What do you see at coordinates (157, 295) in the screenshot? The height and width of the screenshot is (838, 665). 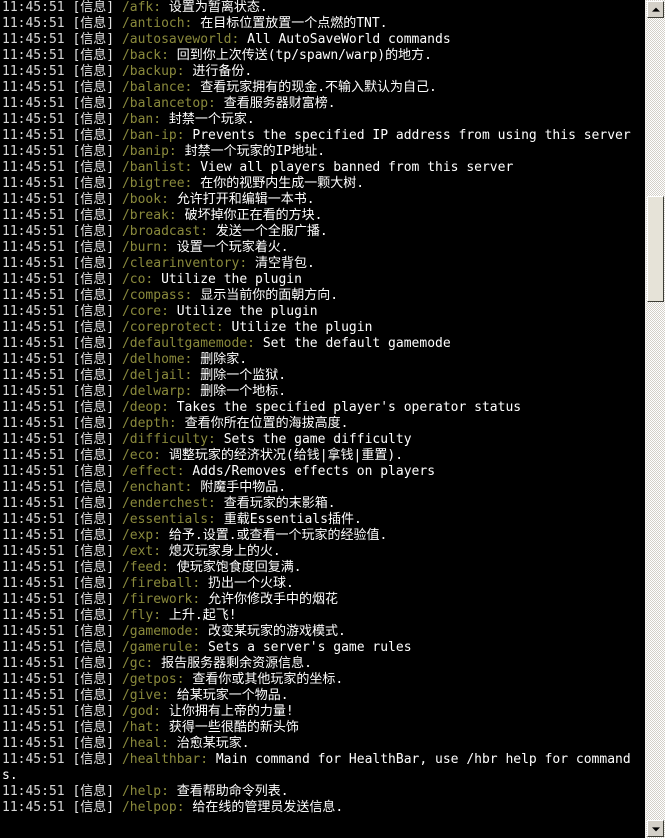 I see `log-command-name: /compass:` at bounding box center [157, 295].